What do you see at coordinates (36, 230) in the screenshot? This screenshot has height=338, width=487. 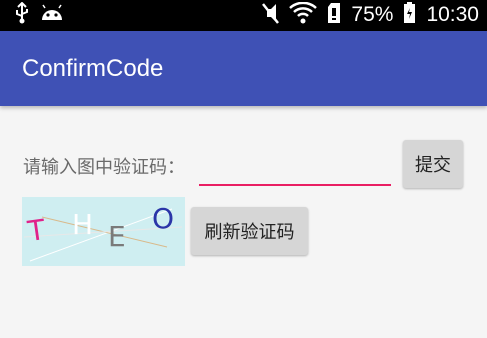 I see `captcha-char-1: T` at bounding box center [36, 230].